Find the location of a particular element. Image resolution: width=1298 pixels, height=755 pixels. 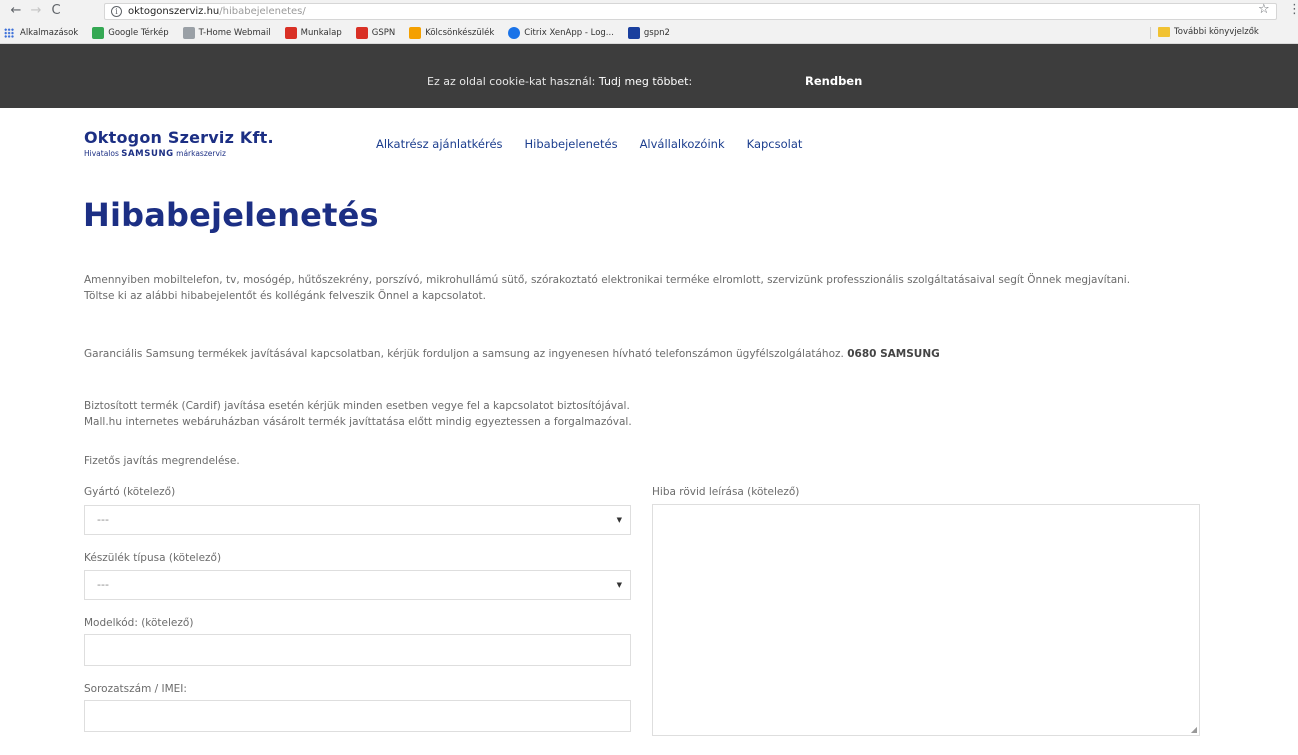

thome-icon is located at coordinates (188, 32).